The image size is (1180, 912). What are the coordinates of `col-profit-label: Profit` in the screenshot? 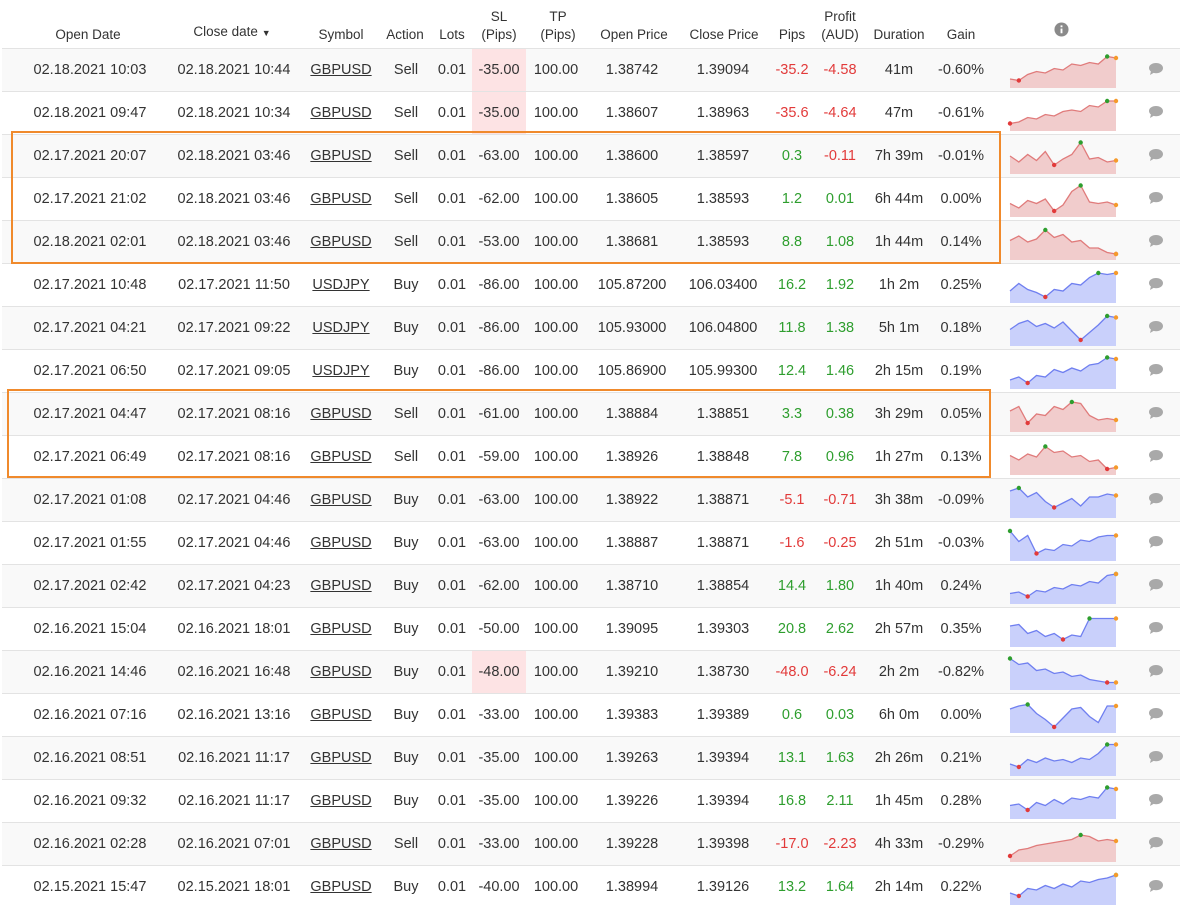 It's located at (840, 16).